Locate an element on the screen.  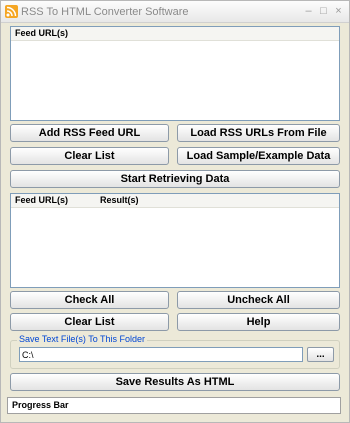
feed-url-column-header: Feed URL(s) is located at coordinates (41, 33).